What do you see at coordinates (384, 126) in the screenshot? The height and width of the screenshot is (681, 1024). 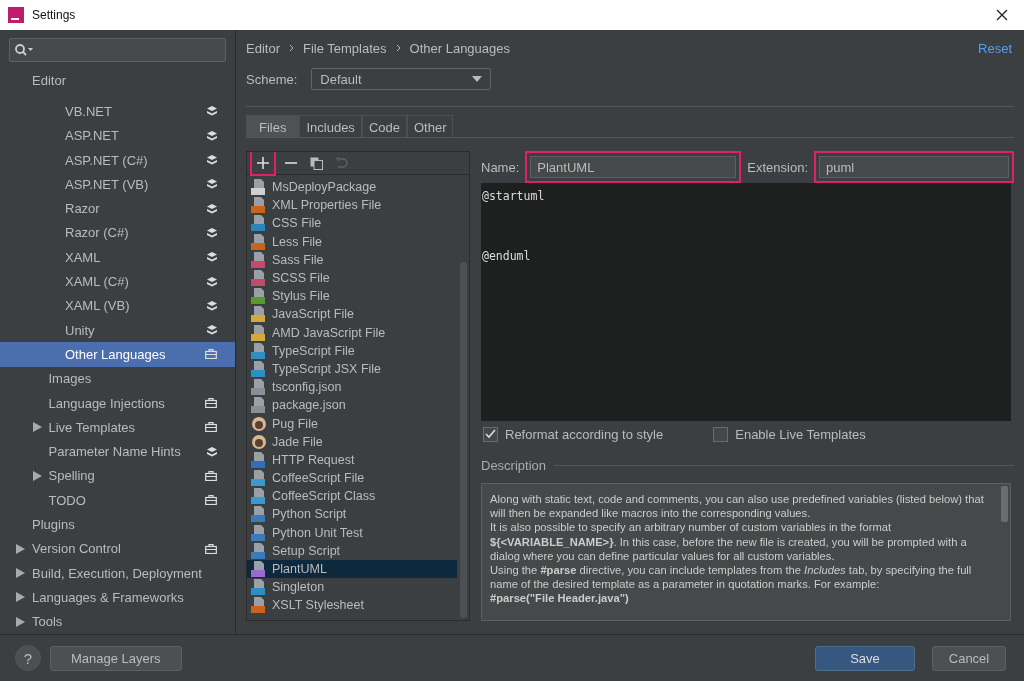 I see `tab: Code` at bounding box center [384, 126].